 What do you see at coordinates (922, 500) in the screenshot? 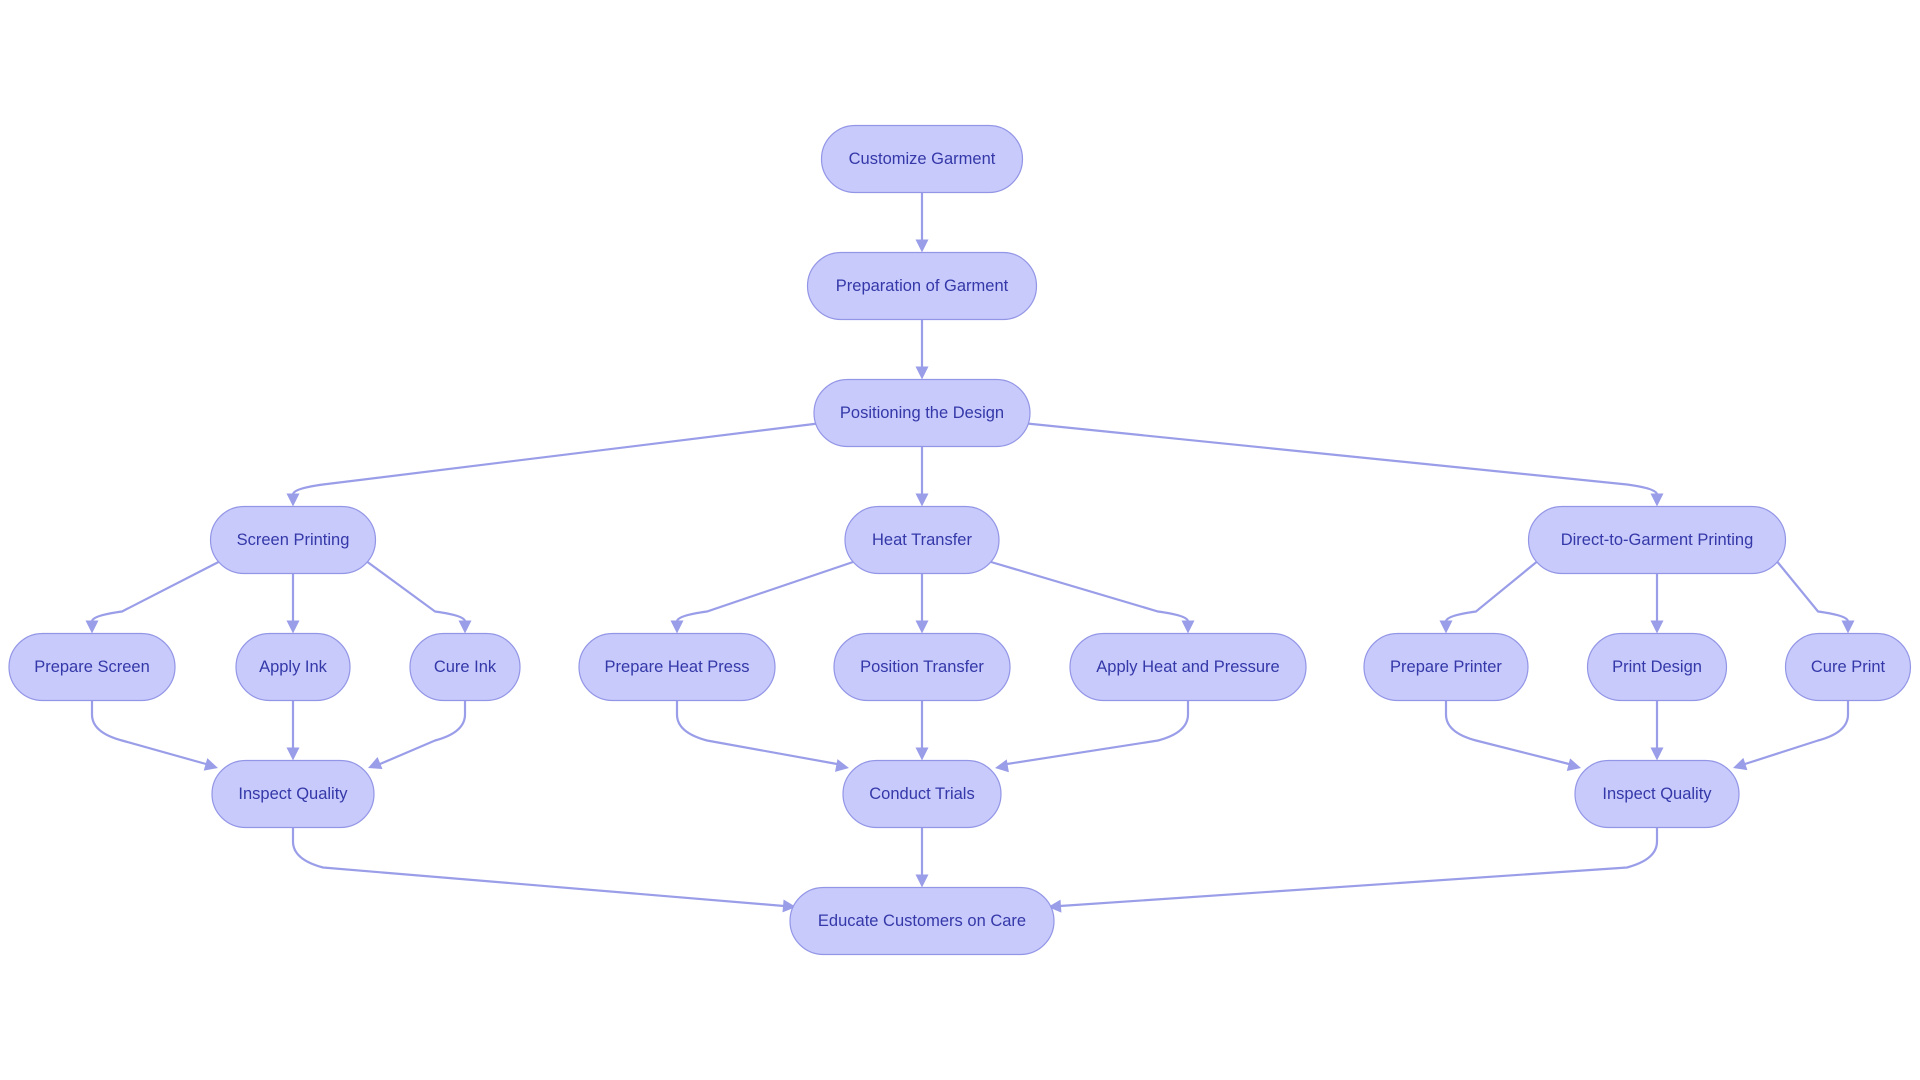
I see `arrowhead-positioning-to-heat` at bounding box center [922, 500].